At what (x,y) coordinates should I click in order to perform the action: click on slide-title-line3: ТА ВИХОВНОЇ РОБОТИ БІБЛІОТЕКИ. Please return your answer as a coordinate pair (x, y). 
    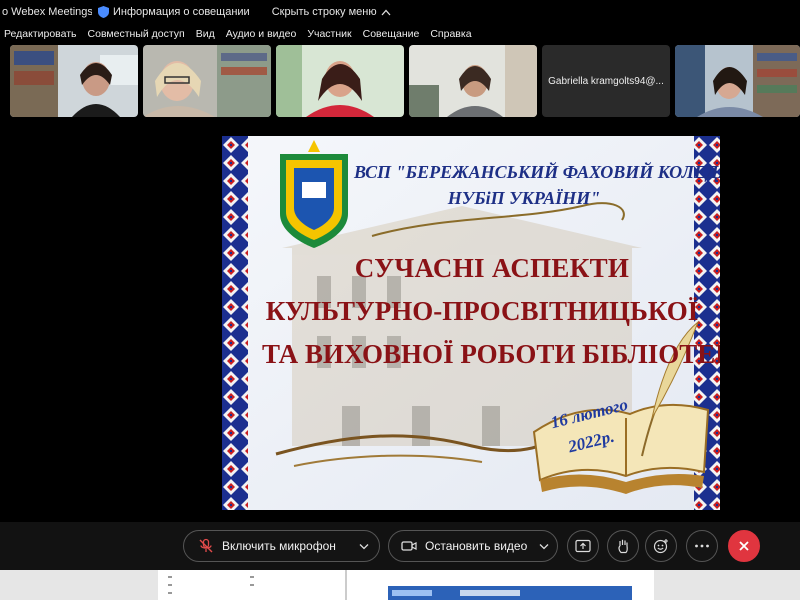
    Looking at the image, I should click on (491, 354).